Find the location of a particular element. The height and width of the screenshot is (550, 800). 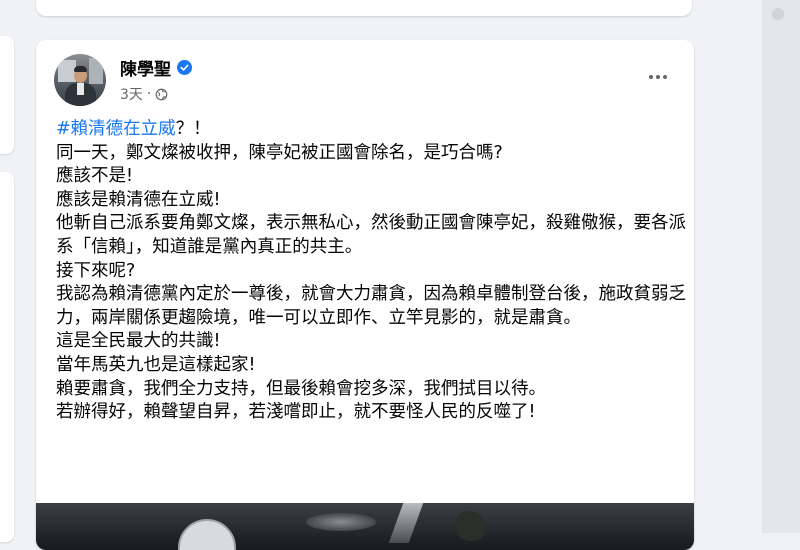

plant-shape is located at coordinates (471, 526).